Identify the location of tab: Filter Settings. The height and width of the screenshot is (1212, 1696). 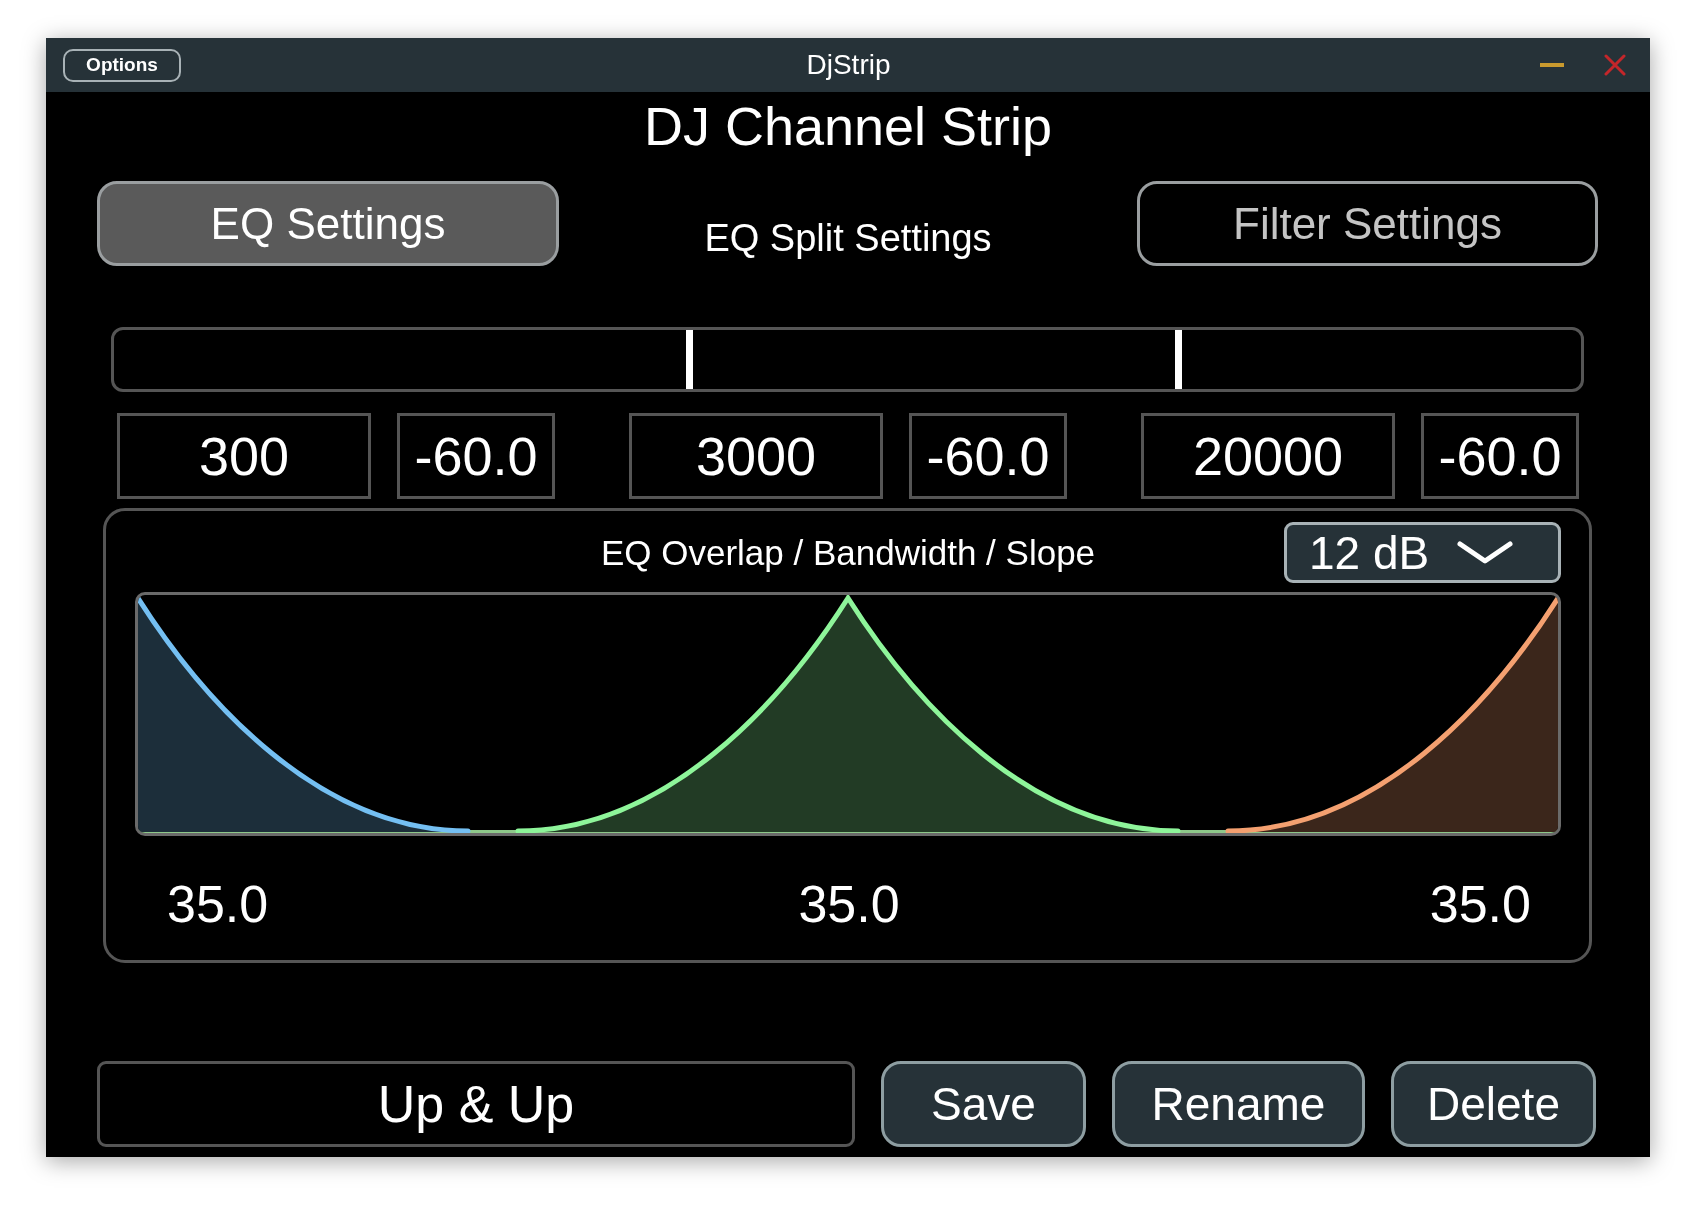
(1367, 223).